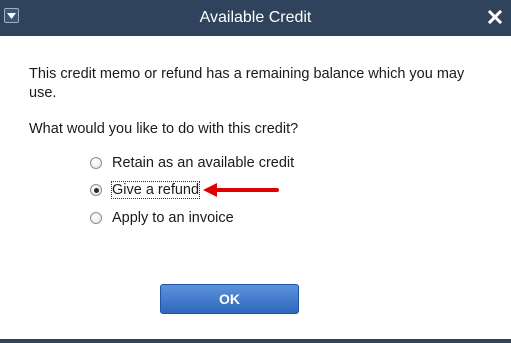 The width and height of the screenshot is (511, 343). I want to click on title-bar: Available Credit, so click(255, 18).